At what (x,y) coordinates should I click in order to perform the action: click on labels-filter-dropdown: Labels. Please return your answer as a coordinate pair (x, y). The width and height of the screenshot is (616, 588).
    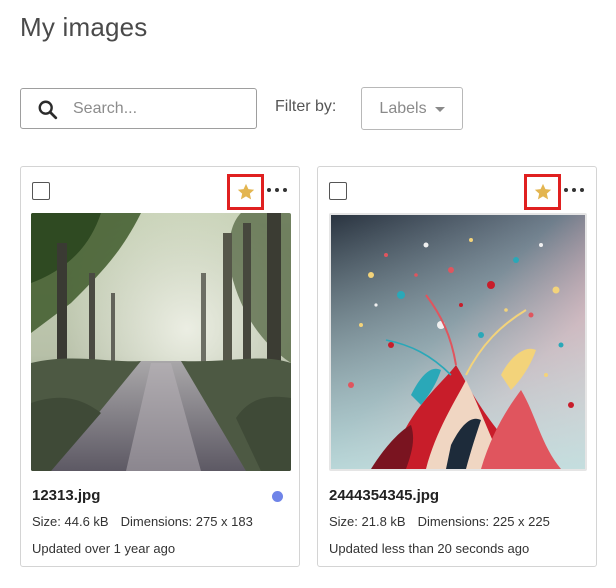
    Looking at the image, I should click on (412, 108).